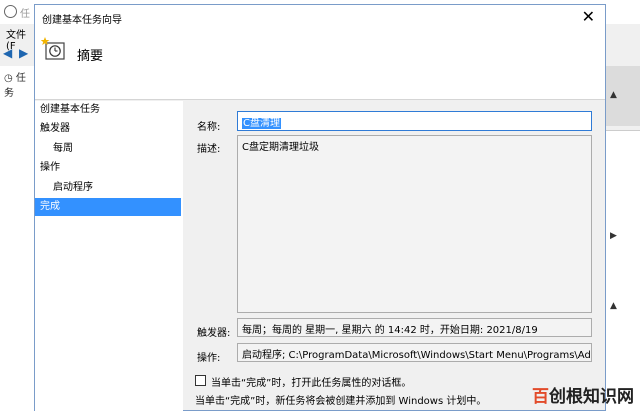  What do you see at coordinates (540, 397) in the screenshot?
I see `watermark-part1: 百` at bounding box center [540, 397].